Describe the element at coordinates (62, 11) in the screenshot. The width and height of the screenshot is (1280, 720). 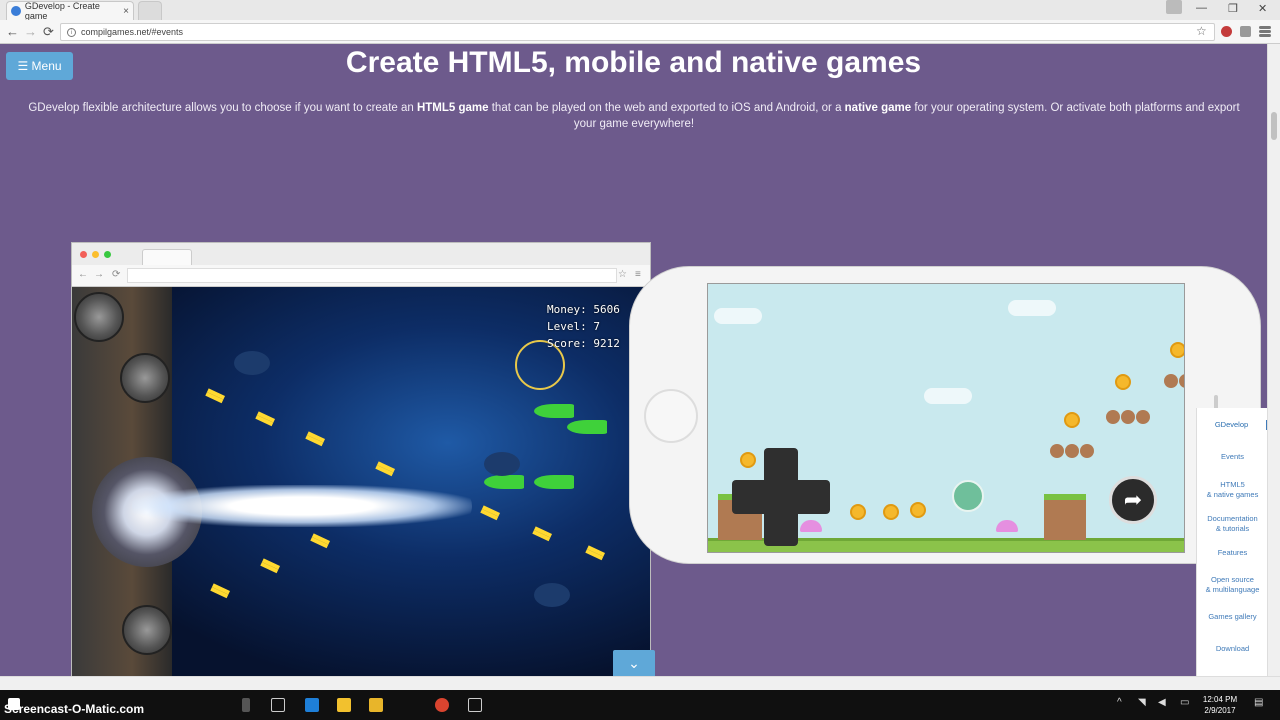
I see `tab-title: GDevelop - Create game` at that location.